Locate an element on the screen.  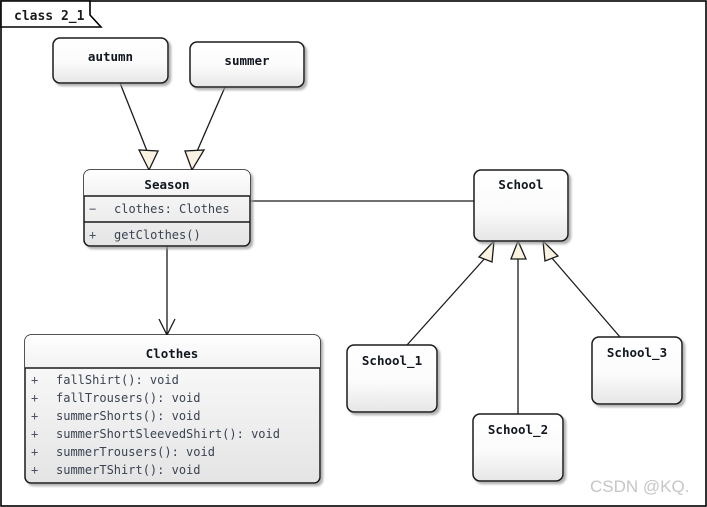
season-method-visibility: + is located at coordinates (92, 235).